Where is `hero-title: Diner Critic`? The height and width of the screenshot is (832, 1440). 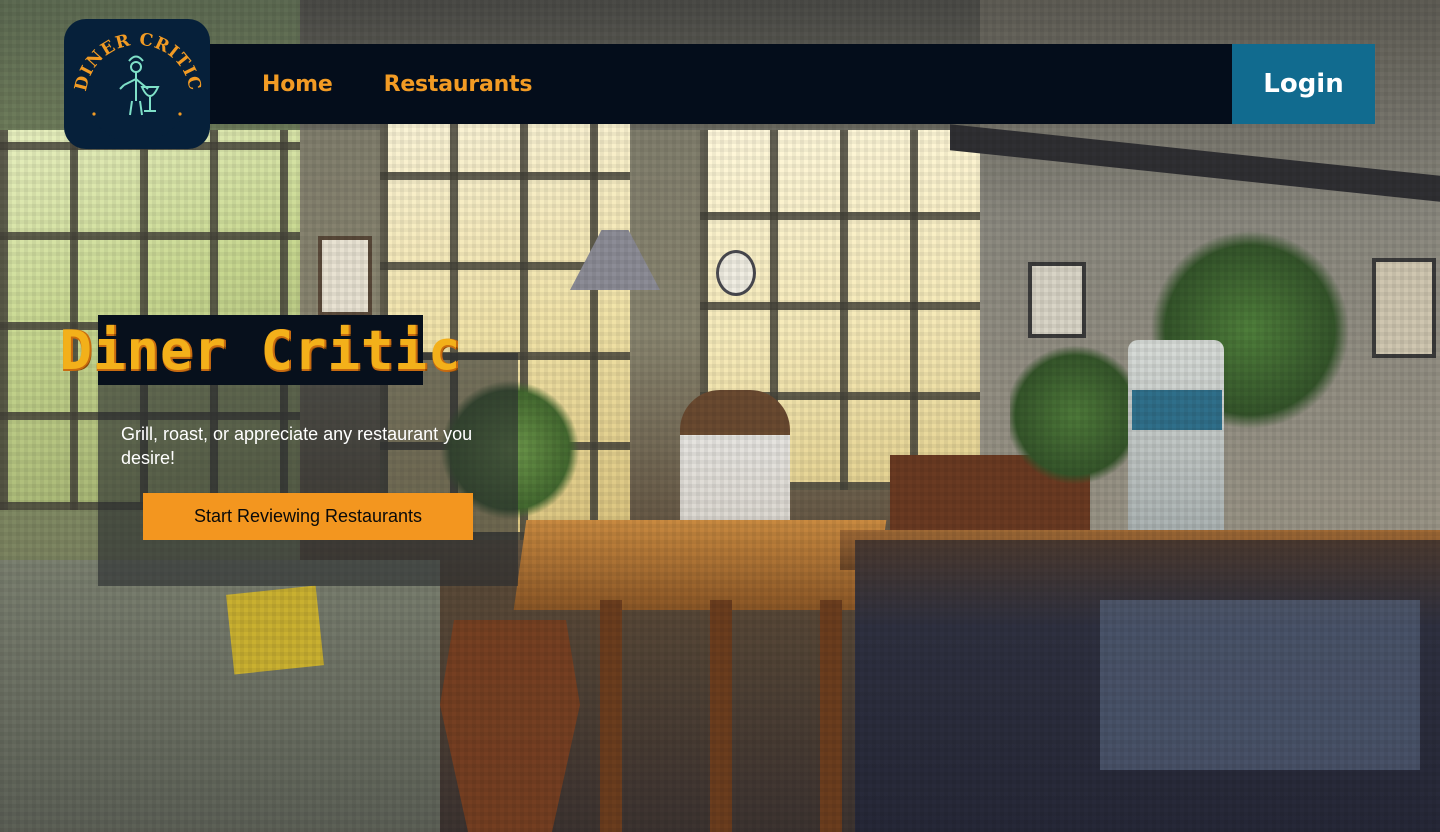 hero-title: Diner Critic is located at coordinates (260, 350).